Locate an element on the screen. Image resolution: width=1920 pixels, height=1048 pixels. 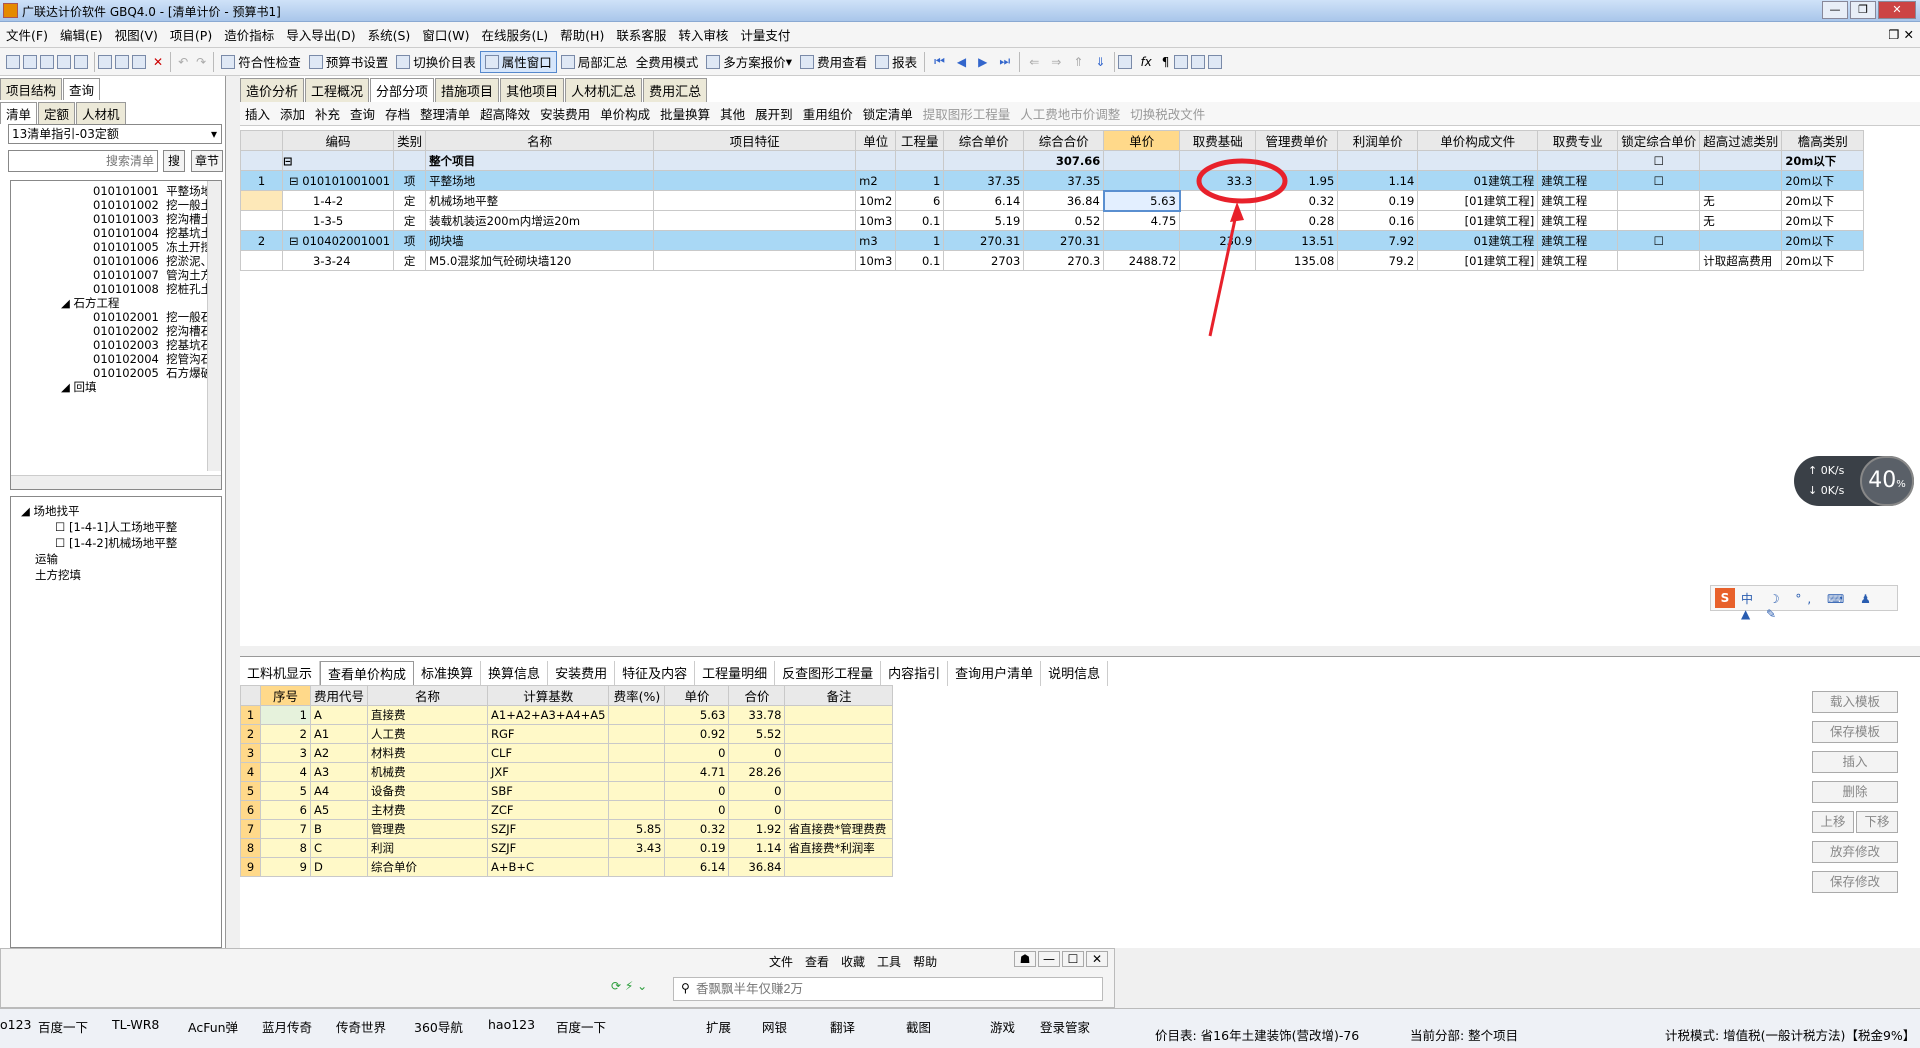
restore-button: ❐ is located at coordinates (1863, 10).